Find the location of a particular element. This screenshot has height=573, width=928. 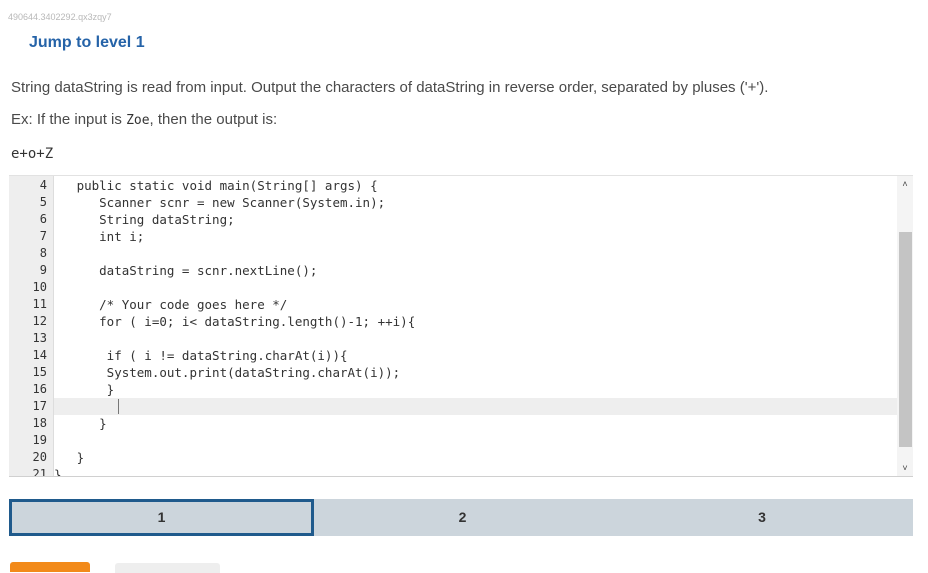

line-number: 14 is located at coordinates (39, 355).